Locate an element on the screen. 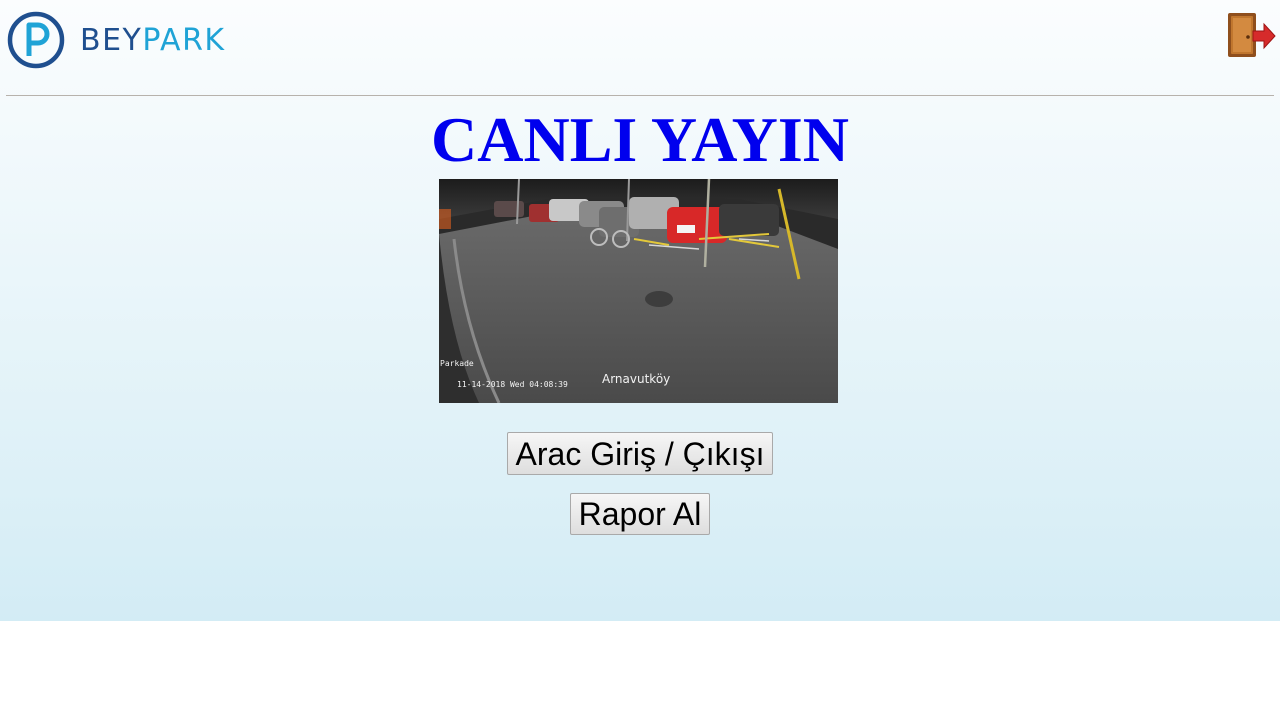 The width and height of the screenshot is (1280, 720). logo-text: BEYPARK is located at coordinates (153, 40).